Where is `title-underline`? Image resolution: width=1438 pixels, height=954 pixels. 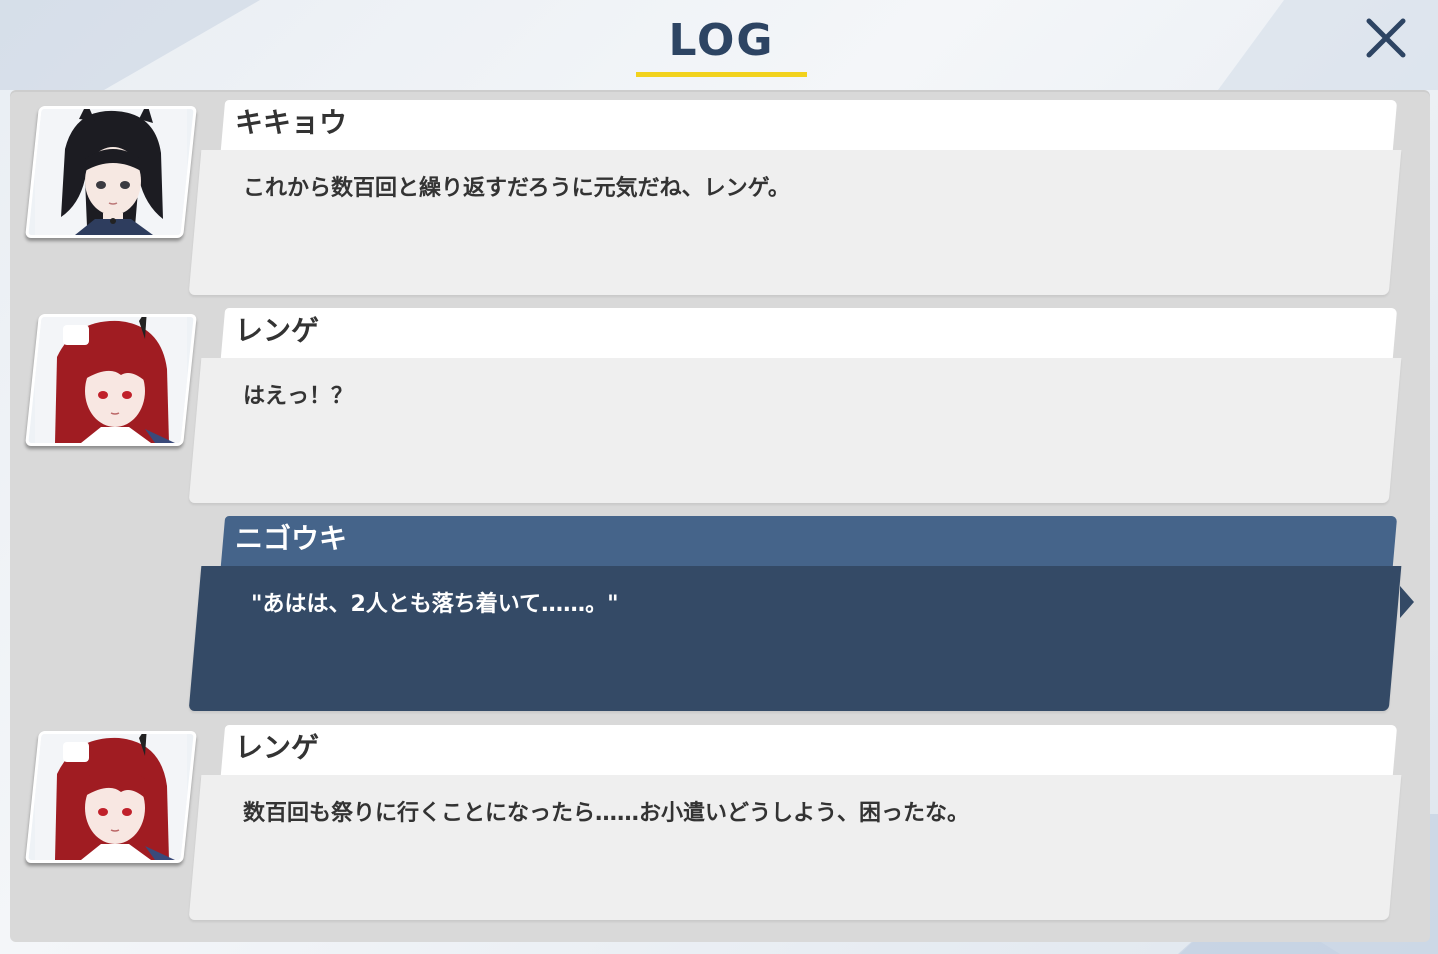
title-underline is located at coordinates (721, 74).